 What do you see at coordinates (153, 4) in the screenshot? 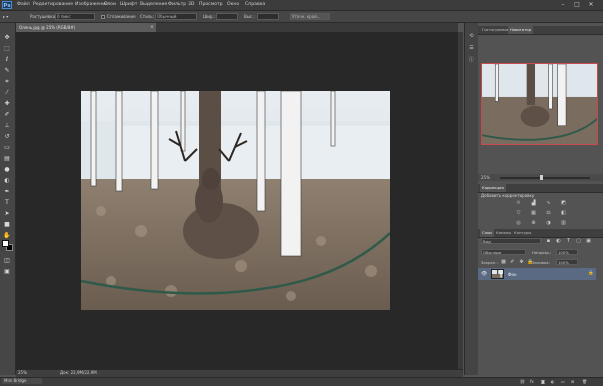
I see `menu-select: Выделение` at bounding box center [153, 4].